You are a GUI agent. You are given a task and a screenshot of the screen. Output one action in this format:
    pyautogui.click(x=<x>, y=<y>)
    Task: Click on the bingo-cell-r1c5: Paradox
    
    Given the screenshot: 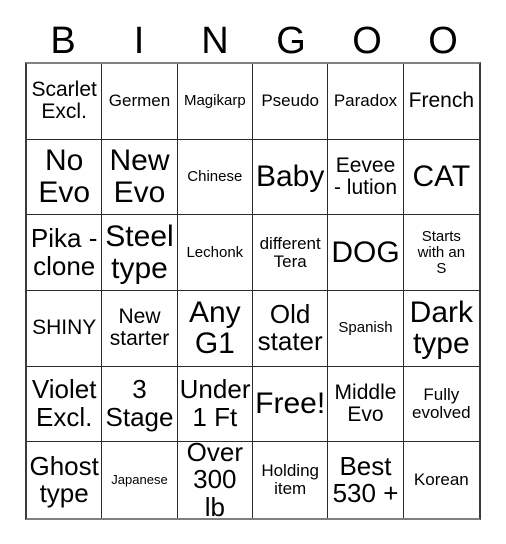 What is the action you would take?
    pyautogui.click(x=366, y=102)
    